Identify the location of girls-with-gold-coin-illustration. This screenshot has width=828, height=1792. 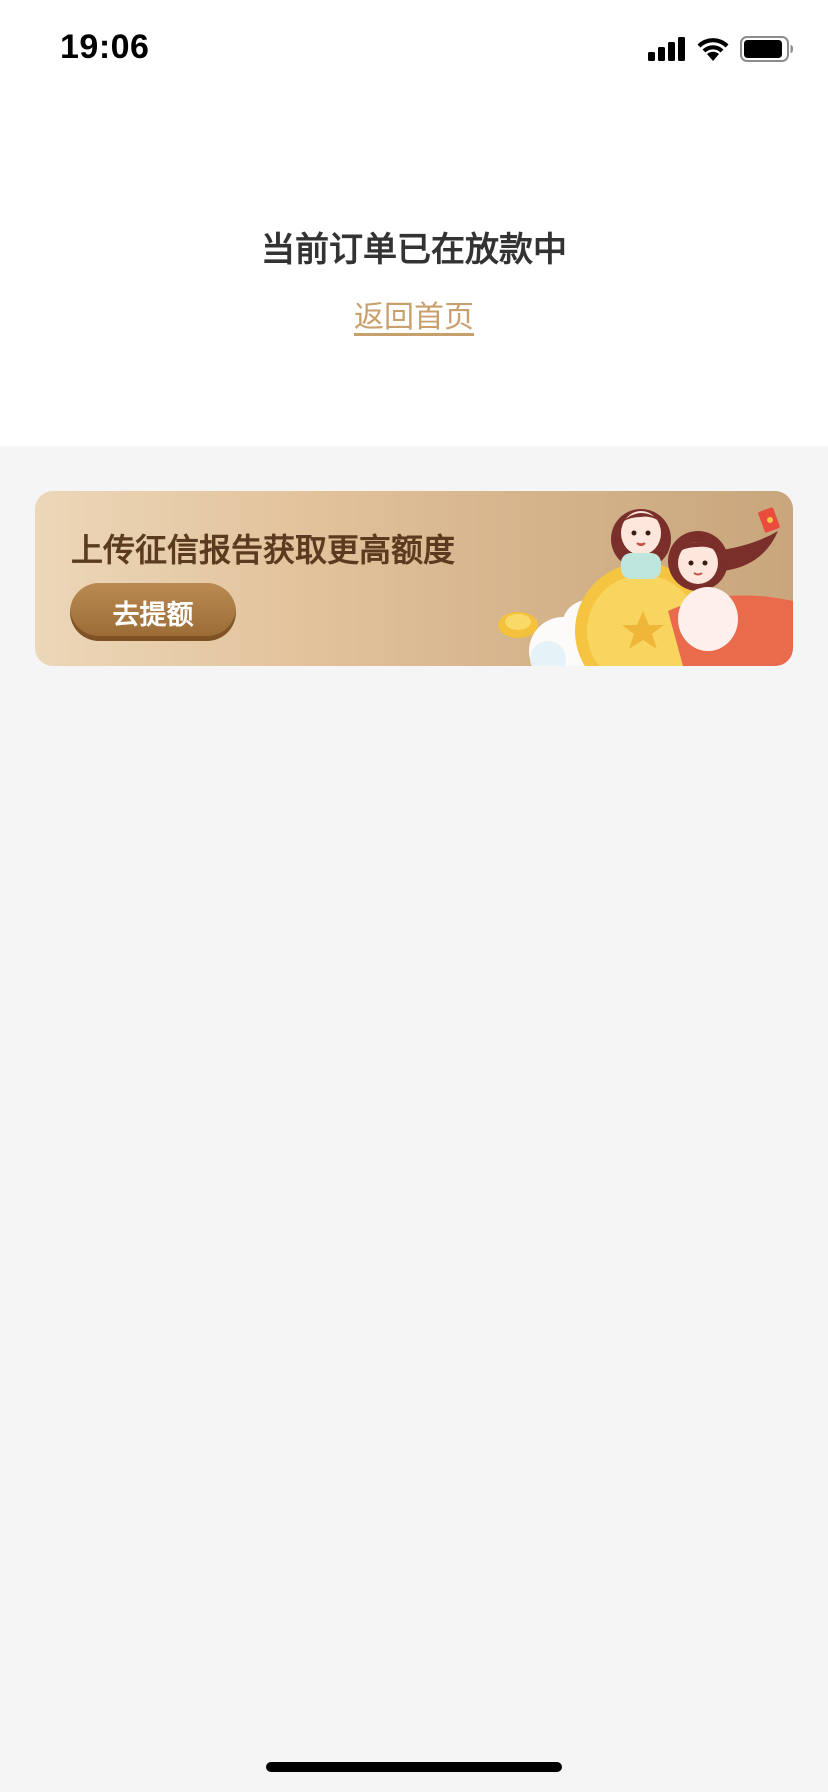
(645, 586).